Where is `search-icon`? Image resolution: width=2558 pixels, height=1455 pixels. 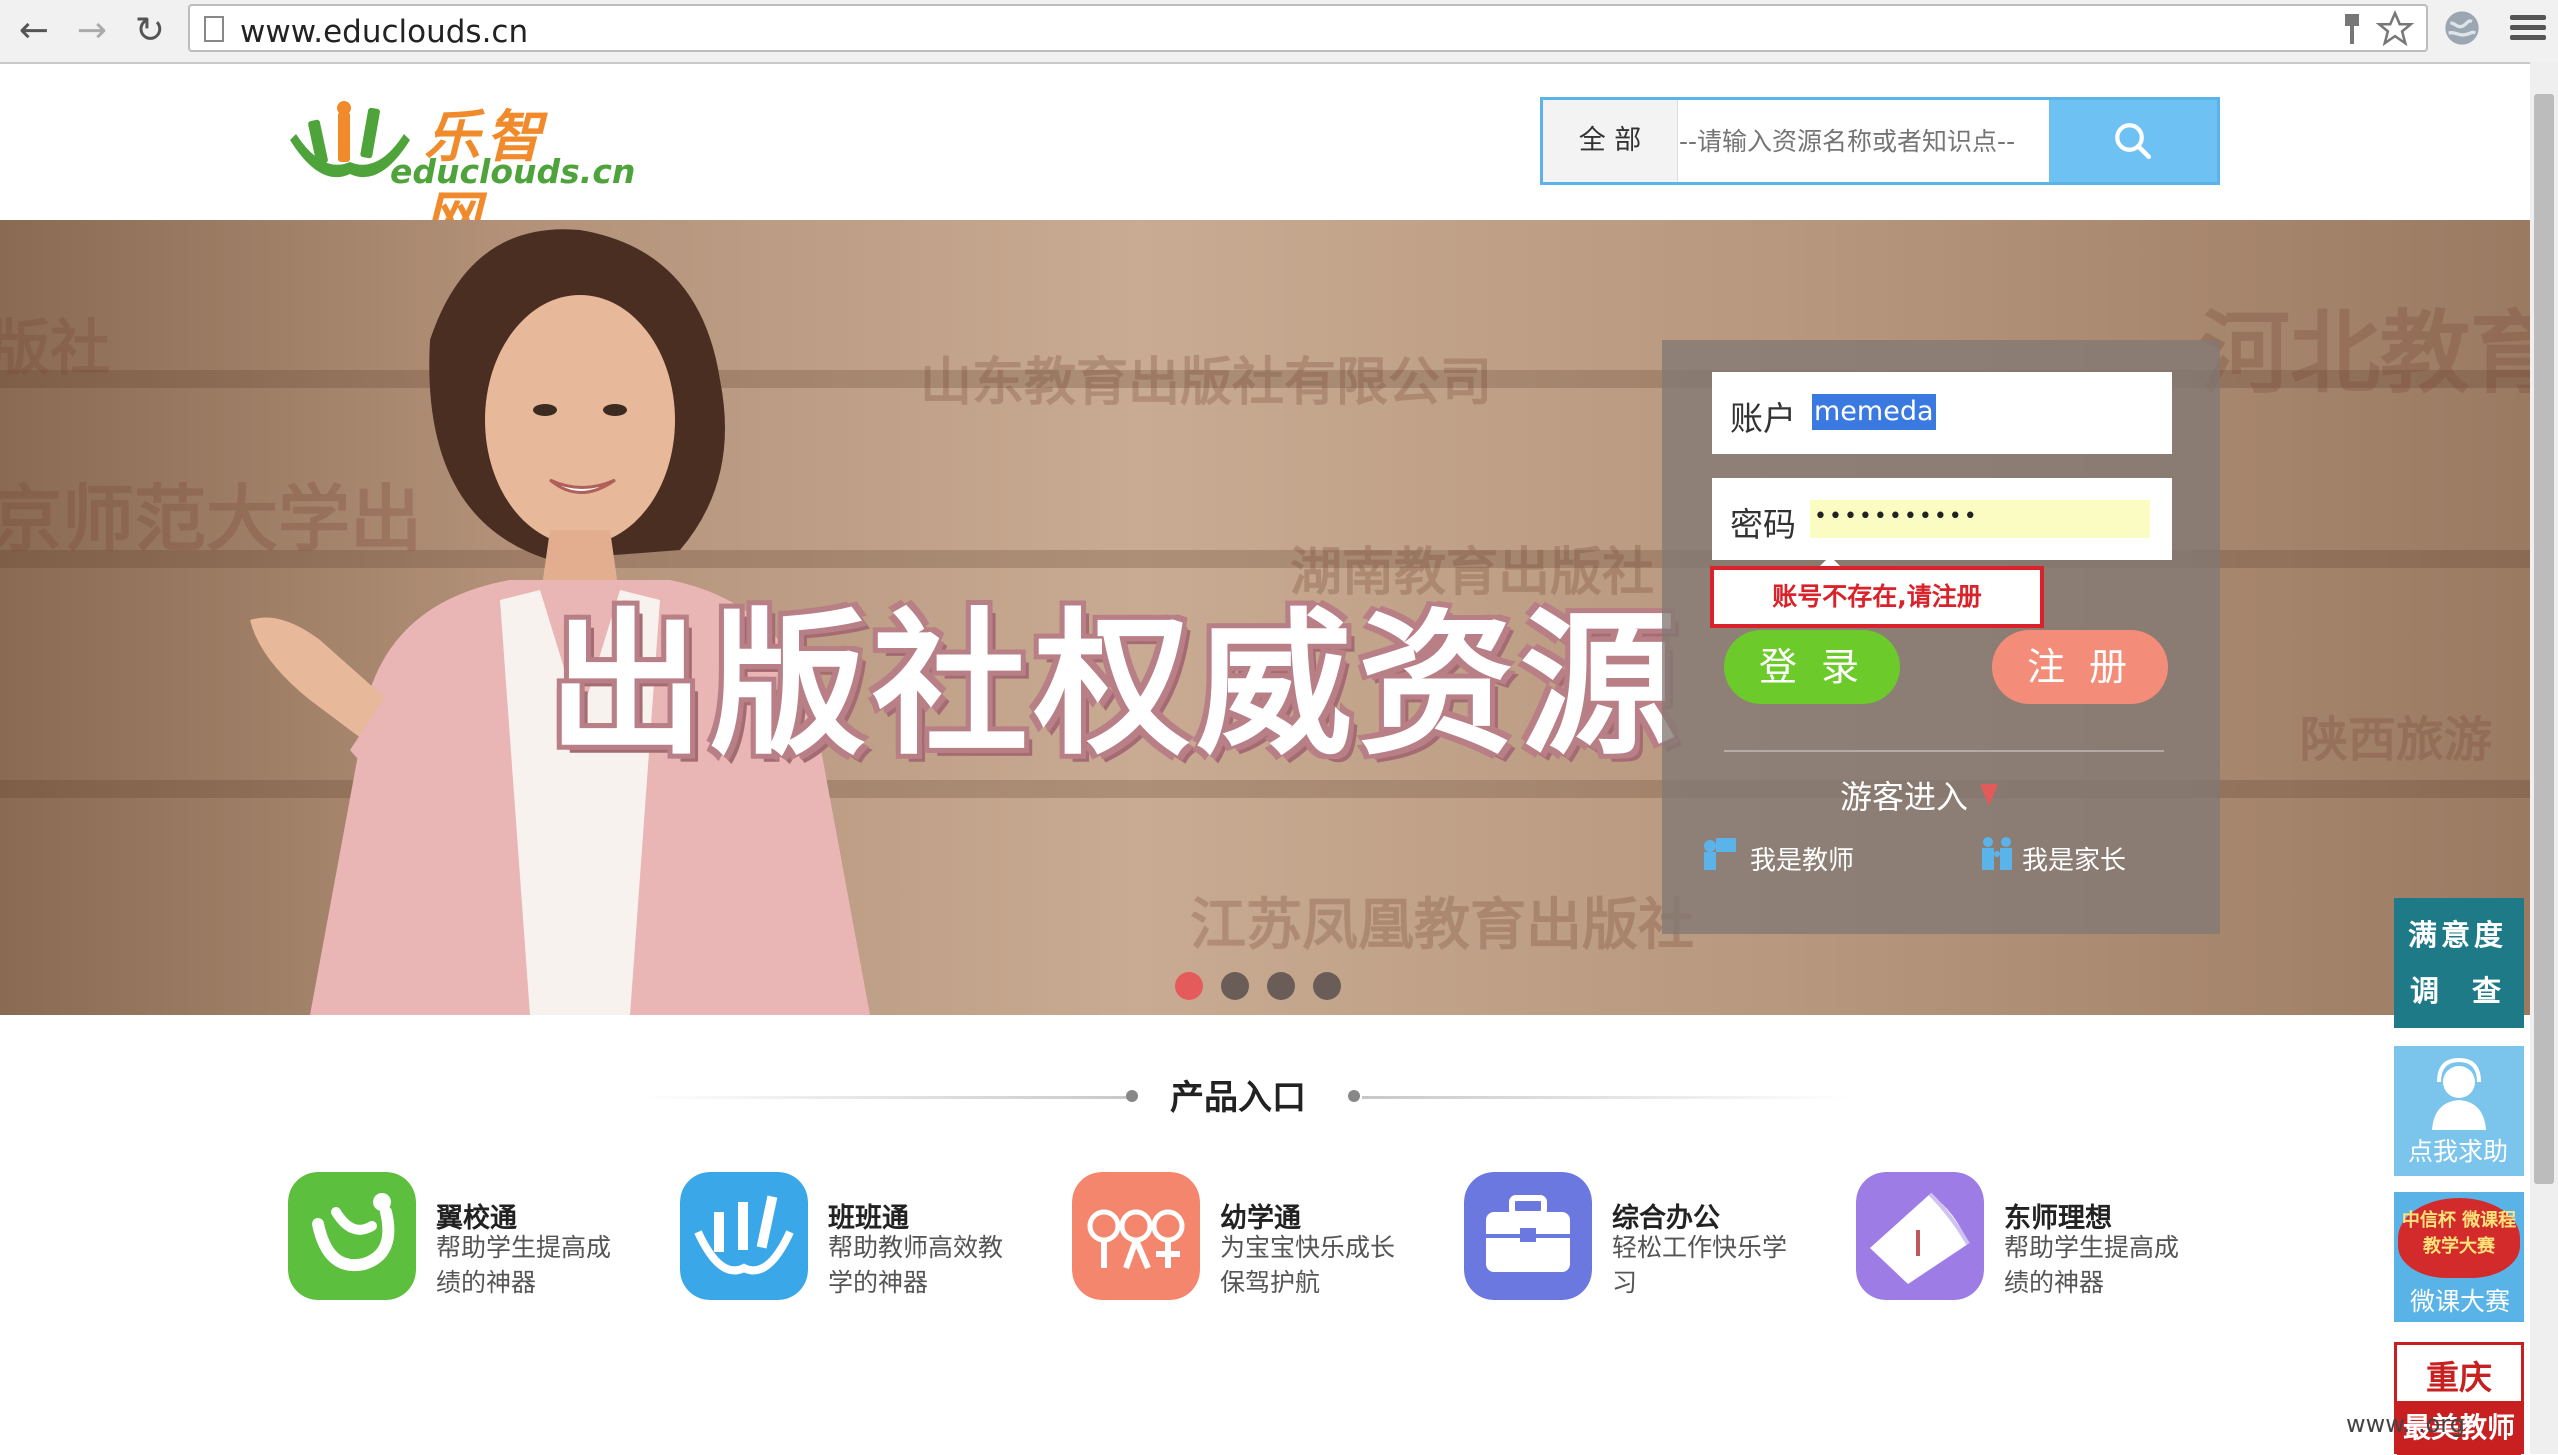 search-icon is located at coordinates (2133, 141).